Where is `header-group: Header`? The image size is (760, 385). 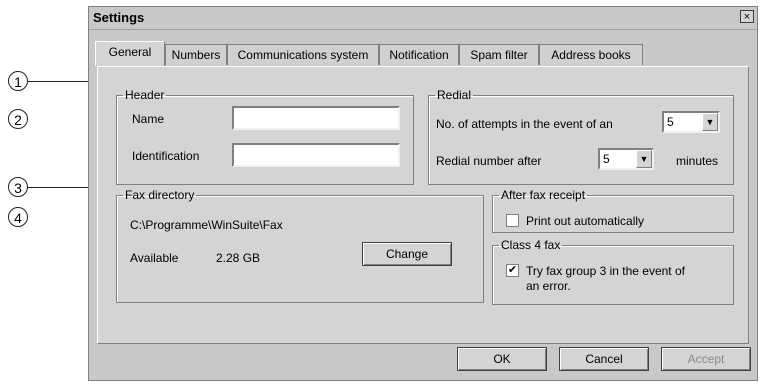 header-group: Header is located at coordinates (265, 137).